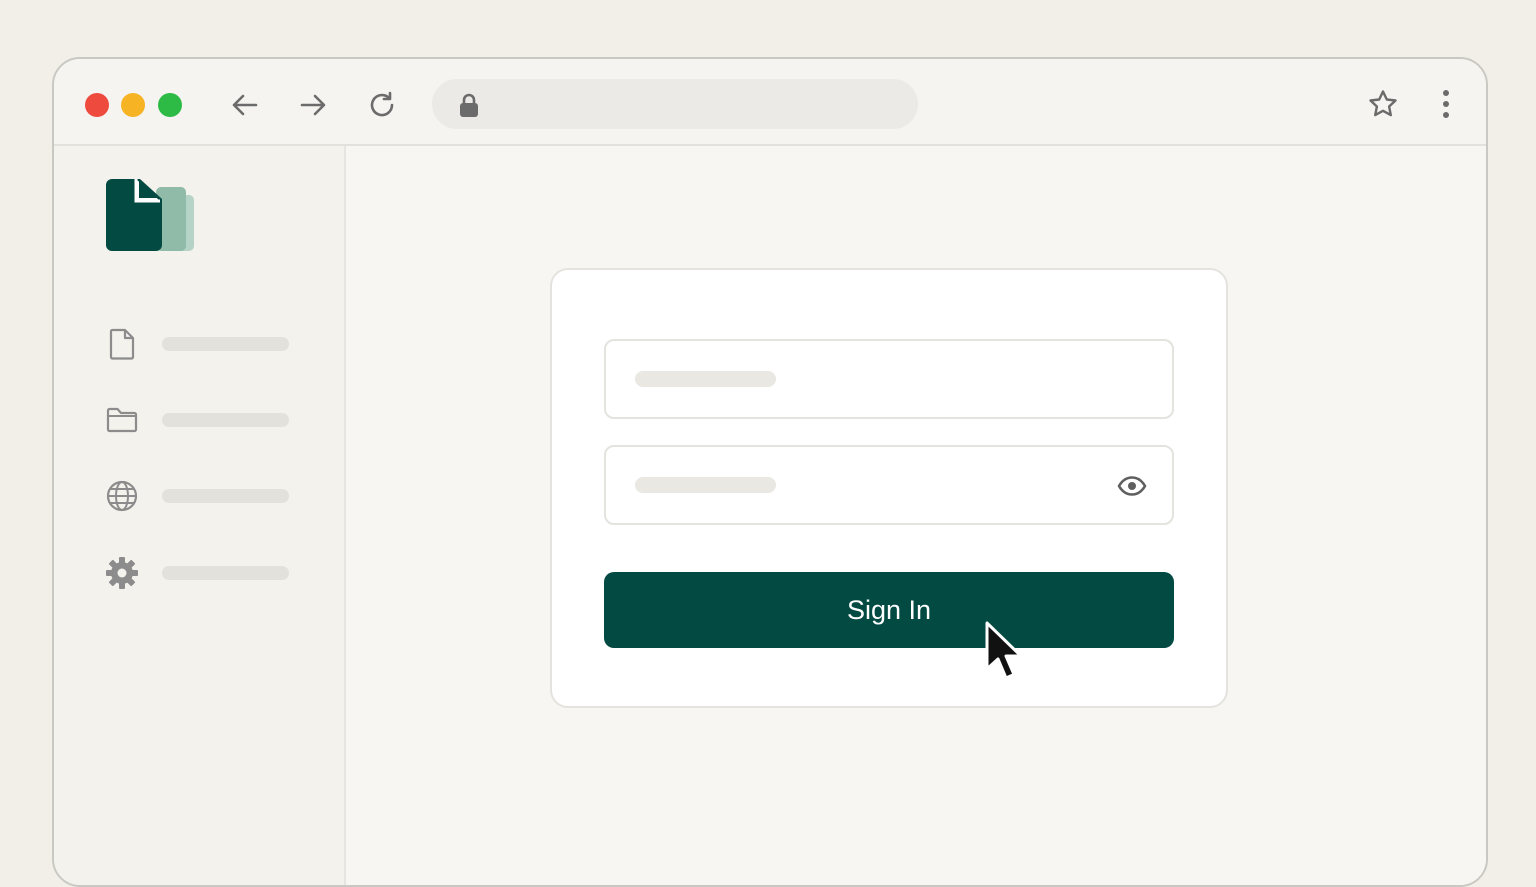  I want to click on password-placeholder, so click(705, 485).